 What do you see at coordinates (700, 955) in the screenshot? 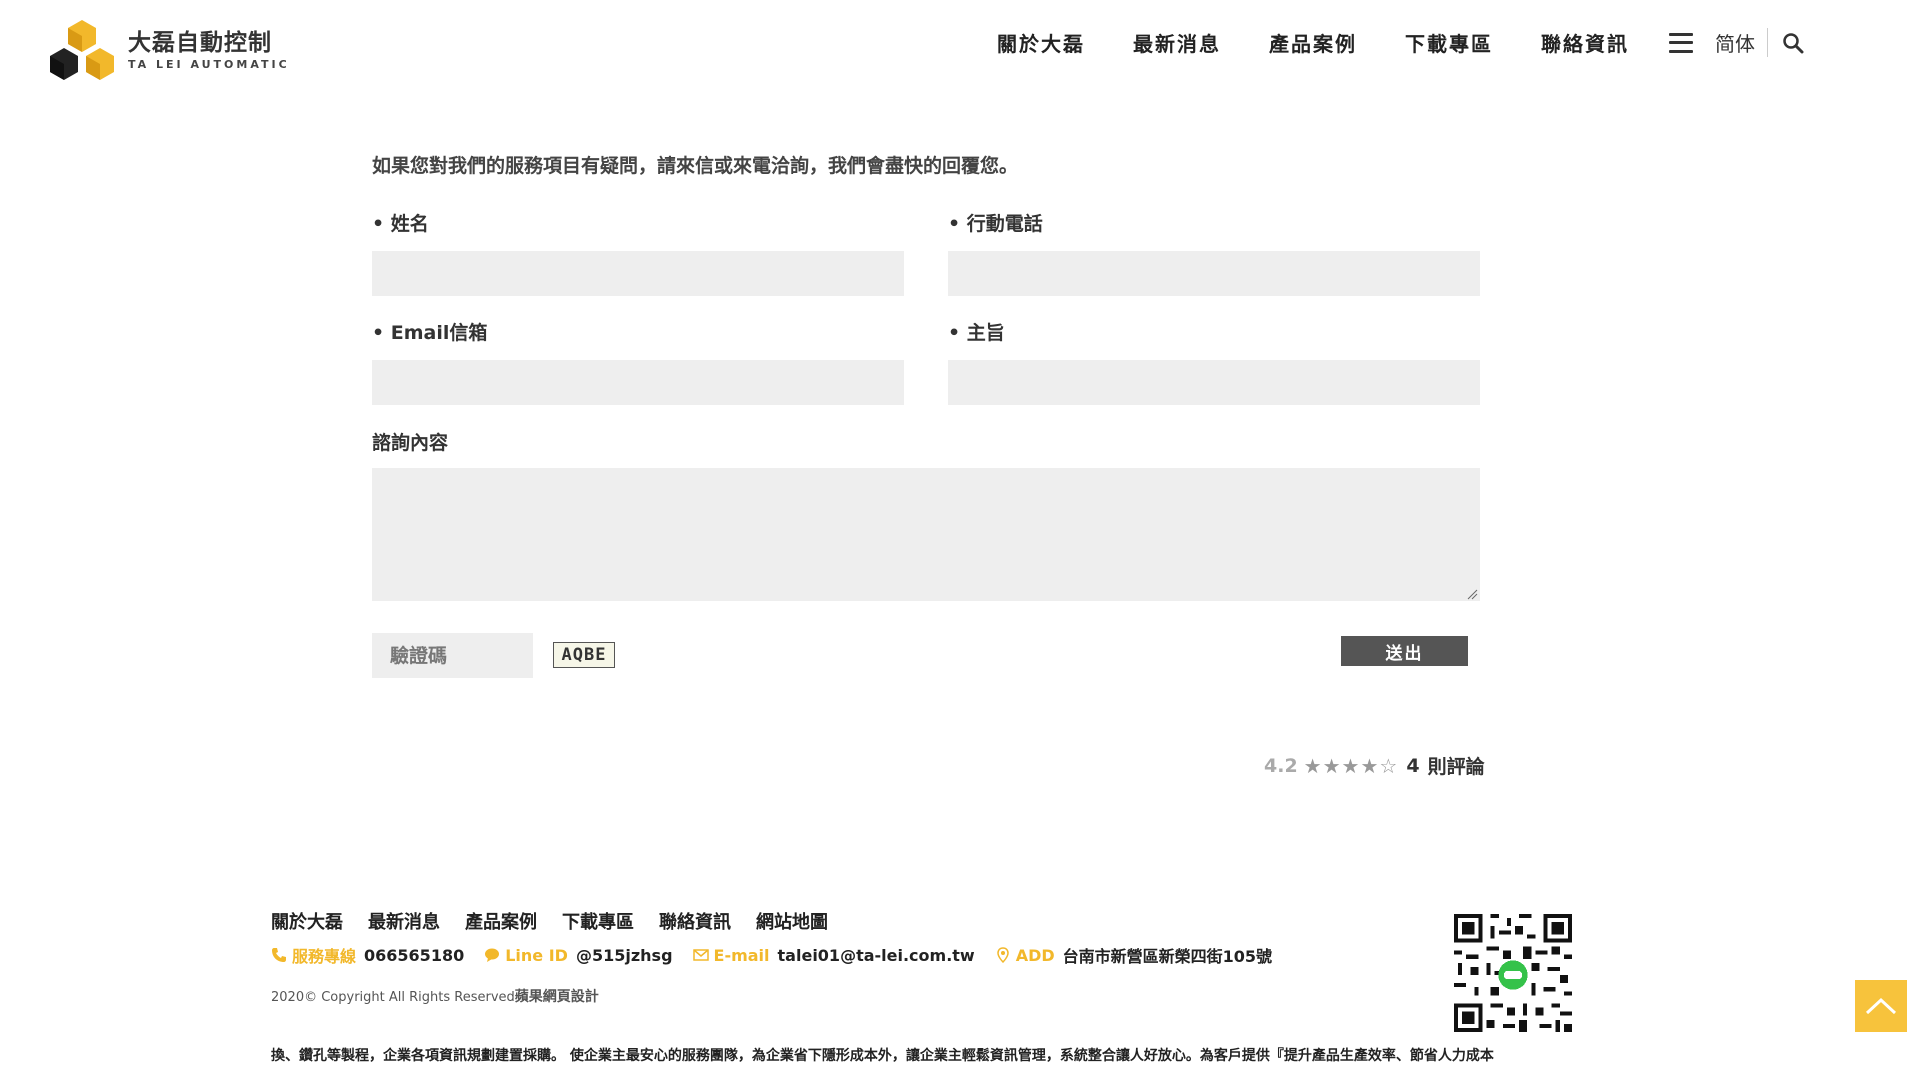
I see `envelope-icon` at bounding box center [700, 955].